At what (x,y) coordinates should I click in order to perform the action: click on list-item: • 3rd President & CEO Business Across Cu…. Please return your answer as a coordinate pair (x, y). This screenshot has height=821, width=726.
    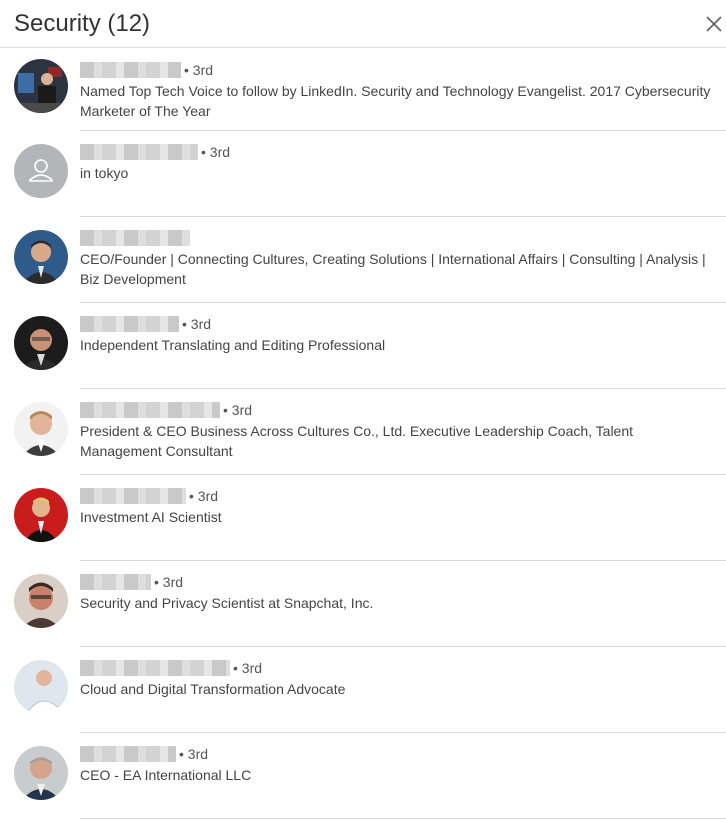
    Looking at the image, I should click on (370, 432).